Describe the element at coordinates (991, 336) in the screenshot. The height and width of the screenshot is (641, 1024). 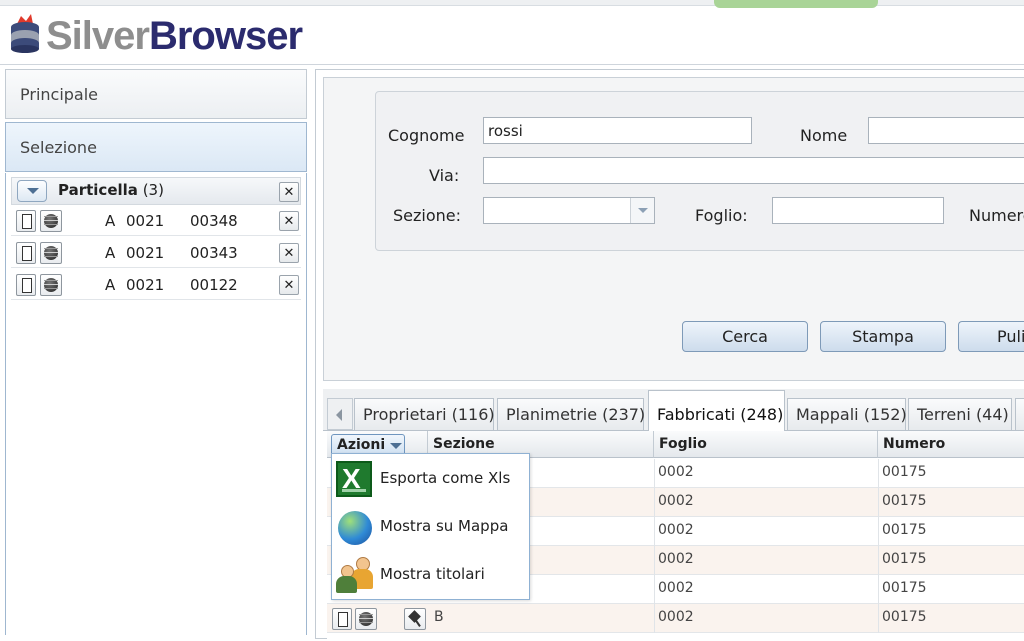
I see `pulisci-button: Puli` at that location.